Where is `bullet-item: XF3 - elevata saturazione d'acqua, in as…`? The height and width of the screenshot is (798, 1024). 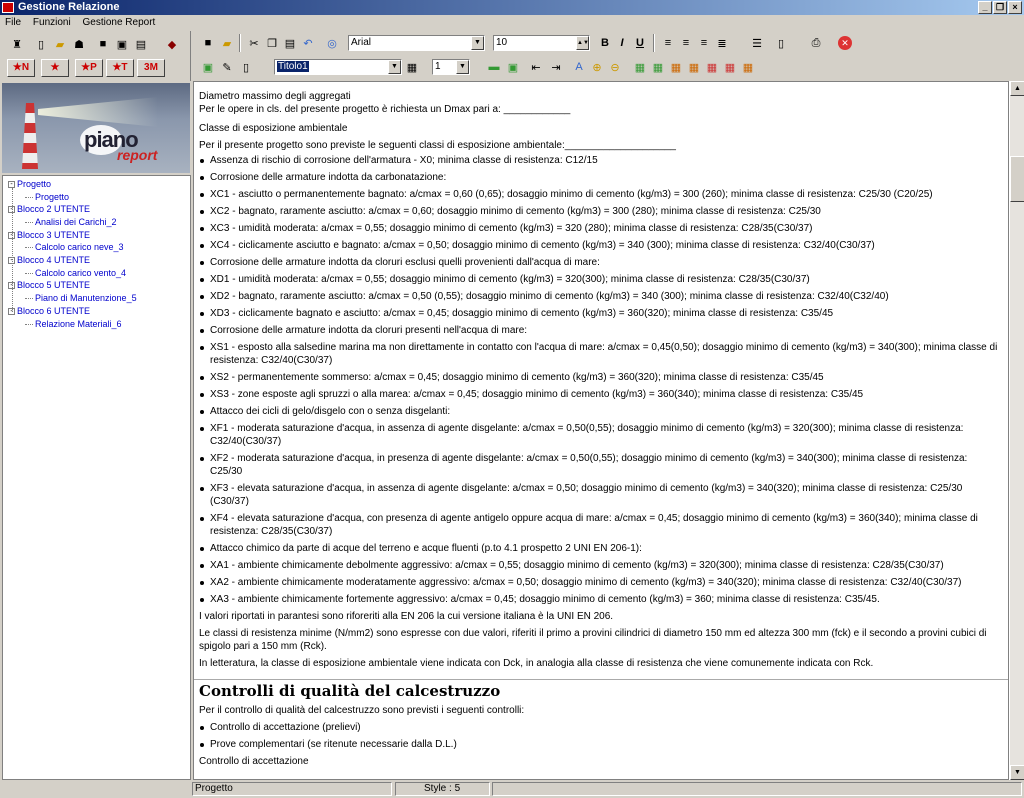
bullet-item: XF3 - elevata saturazione d'acqua, in as… is located at coordinates (599, 495).